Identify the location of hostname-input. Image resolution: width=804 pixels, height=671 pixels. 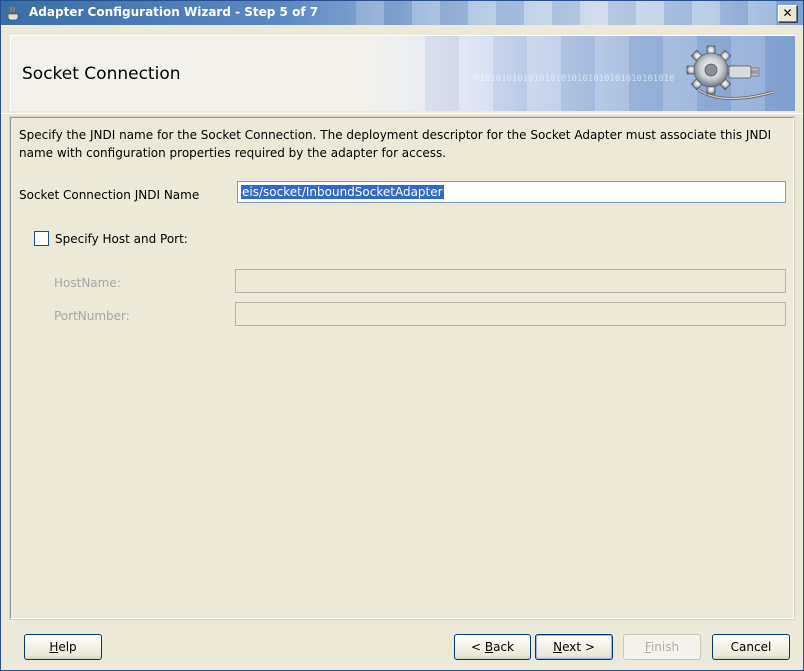
(510, 281).